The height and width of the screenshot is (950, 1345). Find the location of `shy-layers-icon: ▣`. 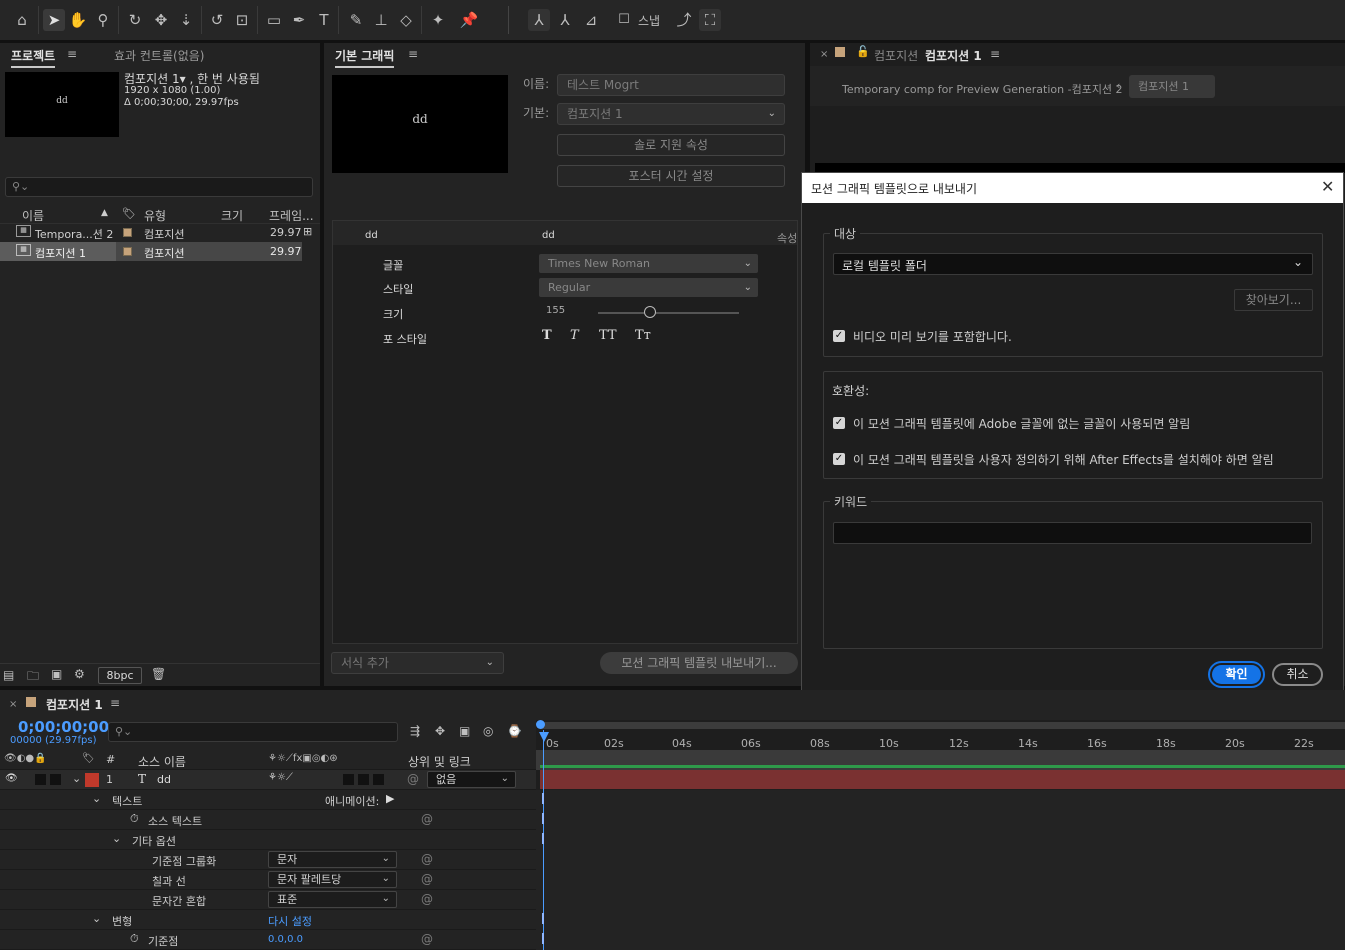

shy-layers-icon: ▣ is located at coordinates (464, 731).